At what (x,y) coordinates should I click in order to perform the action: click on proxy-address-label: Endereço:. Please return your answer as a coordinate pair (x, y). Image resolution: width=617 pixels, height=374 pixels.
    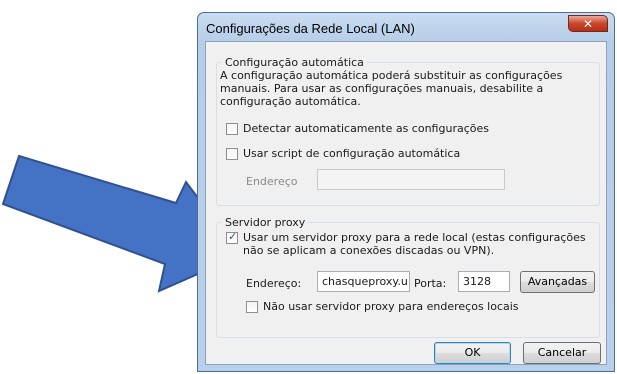
    Looking at the image, I should click on (274, 283).